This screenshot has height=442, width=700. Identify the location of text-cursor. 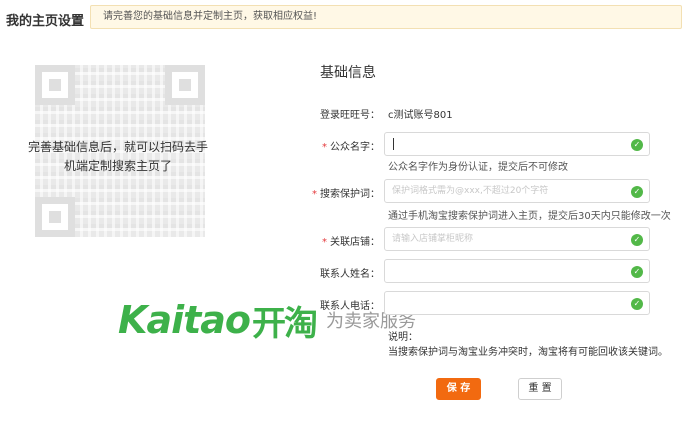
(393, 144).